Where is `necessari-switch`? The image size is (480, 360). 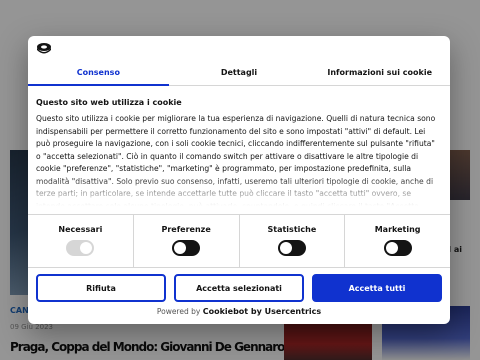
necessari-switch is located at coordinates (80, 248).